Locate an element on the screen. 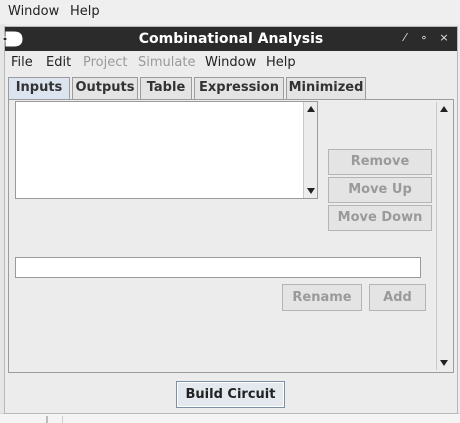 The height and width of the screenshot is (423, 460). minimize-icon: ⁄ is located at coordinates (405, 38).